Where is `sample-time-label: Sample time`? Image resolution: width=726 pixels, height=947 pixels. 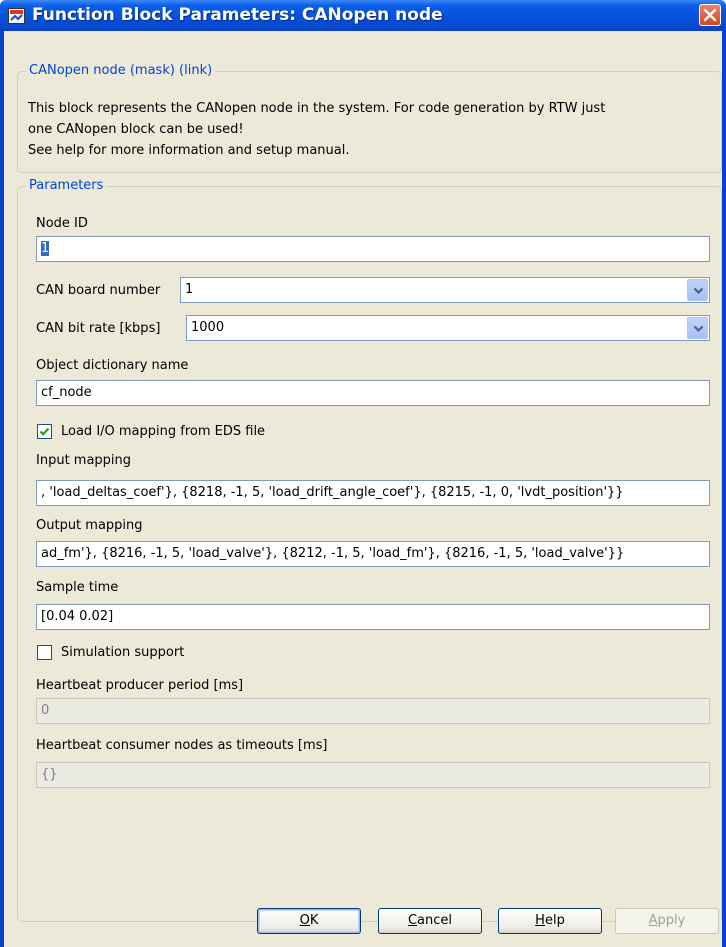 sample-time-label: Sample time is located at coordinates (77, 587).